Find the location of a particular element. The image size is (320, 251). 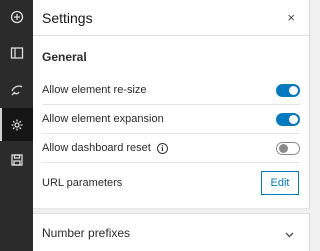

allow-expansion-label: Allow element expansion is located at coordinates (103, 119).